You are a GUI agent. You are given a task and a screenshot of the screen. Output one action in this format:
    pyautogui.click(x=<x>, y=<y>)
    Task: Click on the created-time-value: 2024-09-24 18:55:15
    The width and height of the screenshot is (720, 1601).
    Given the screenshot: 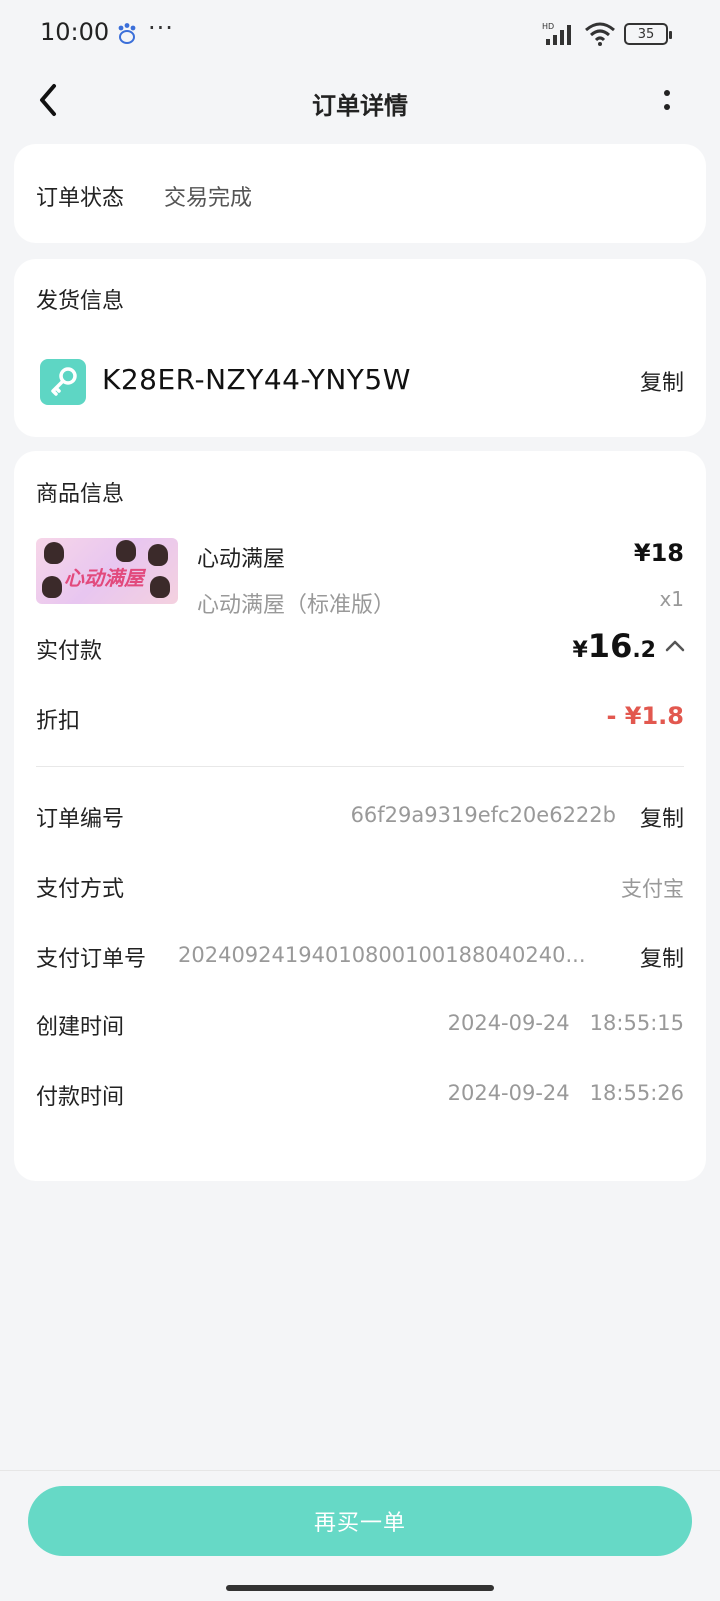 What is the action you would take?
    pyautogui.click(x=565, y=1023)
    